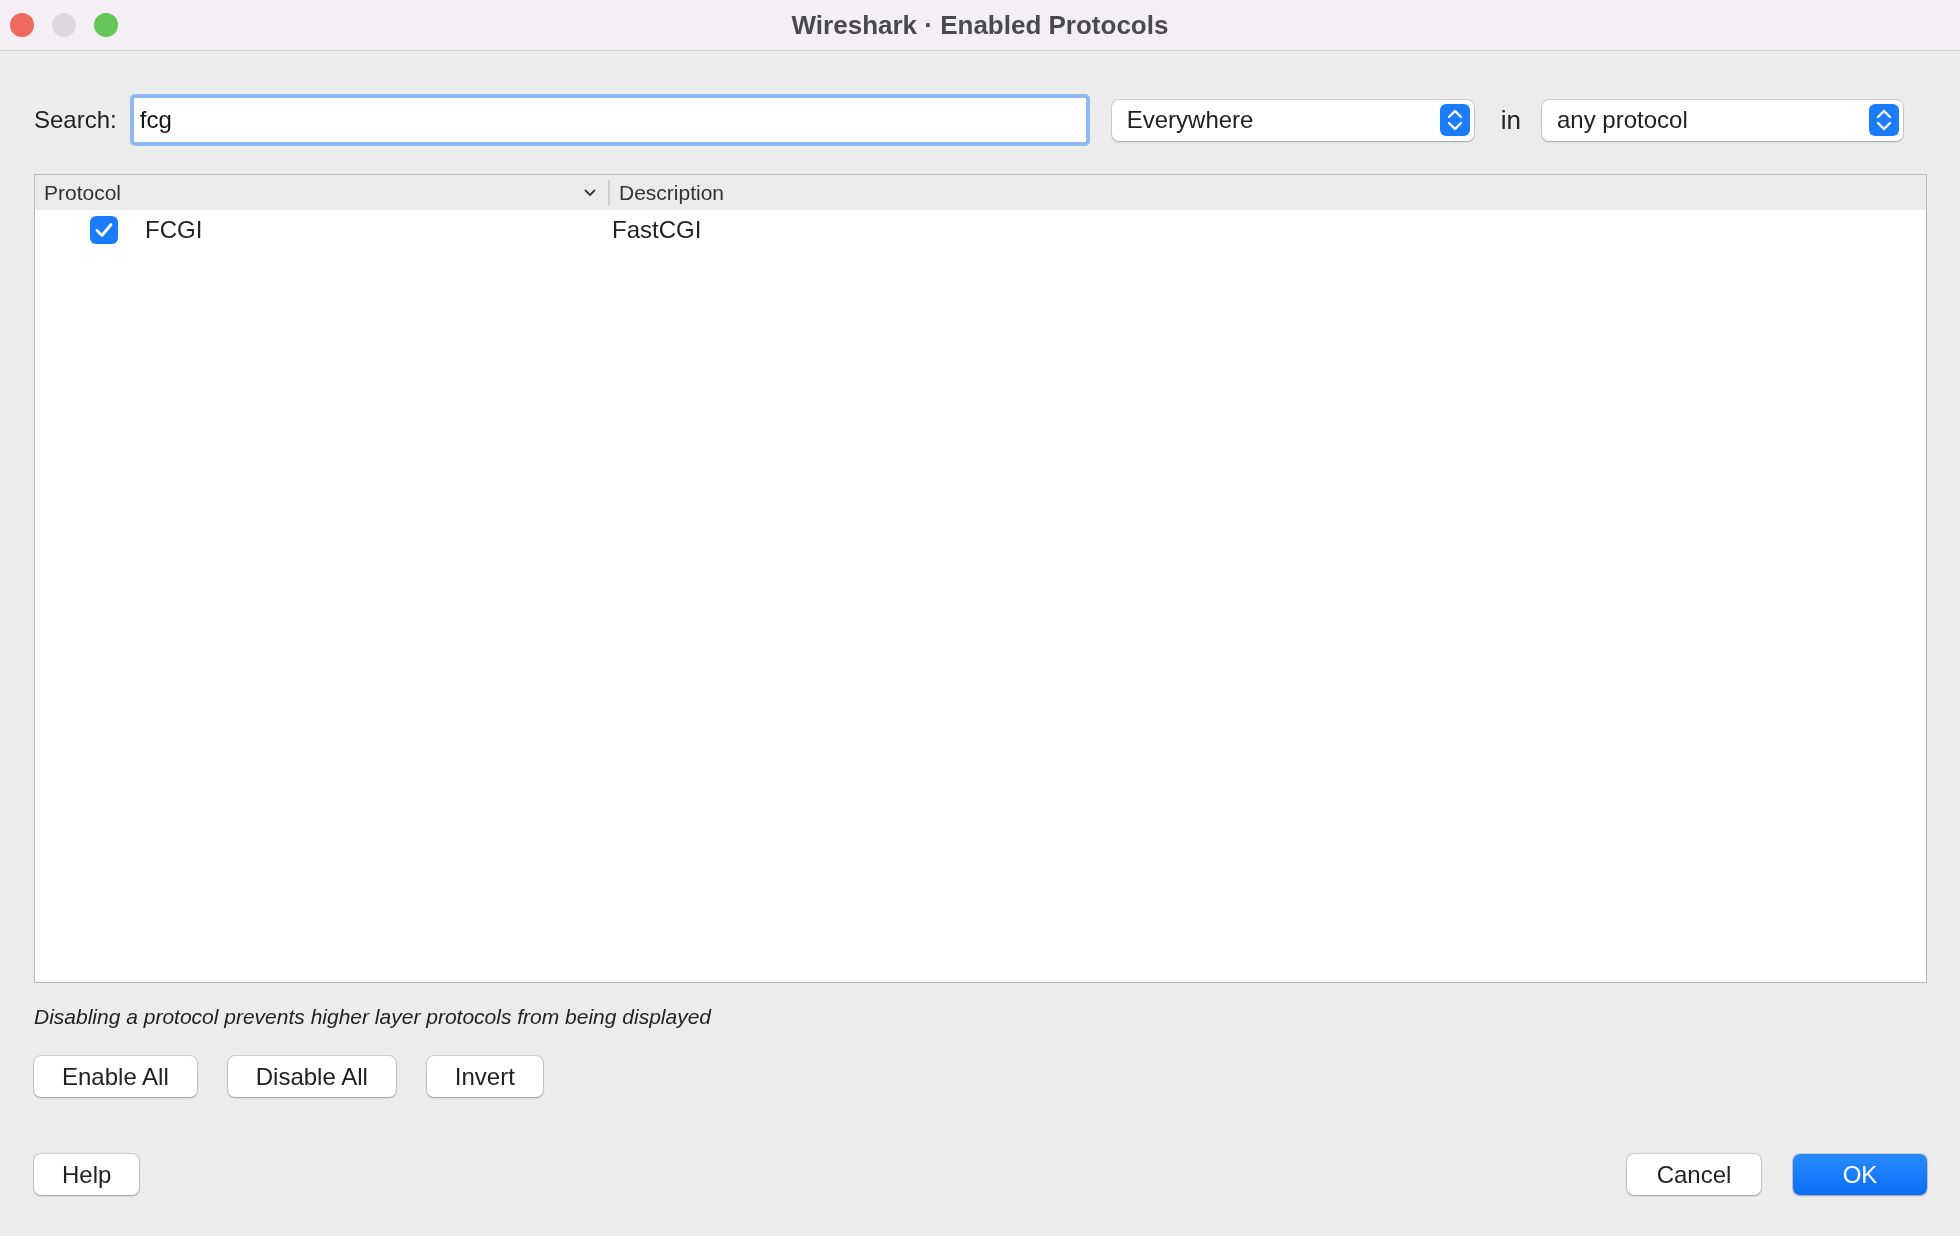 The width and height of the screenshot is (1960, 1236). I want to click on close-button, so click(22, 25).